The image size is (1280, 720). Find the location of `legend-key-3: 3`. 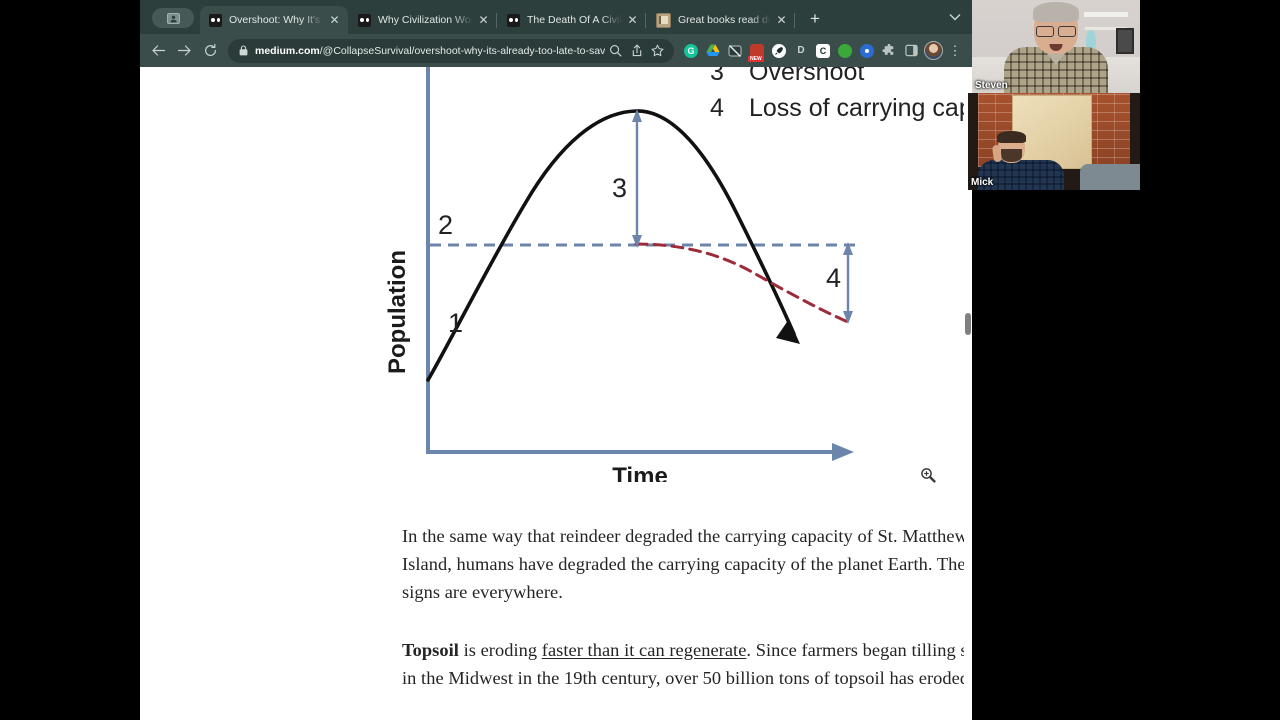

legend-key-3: 3 is located at coordinates (717, 76).